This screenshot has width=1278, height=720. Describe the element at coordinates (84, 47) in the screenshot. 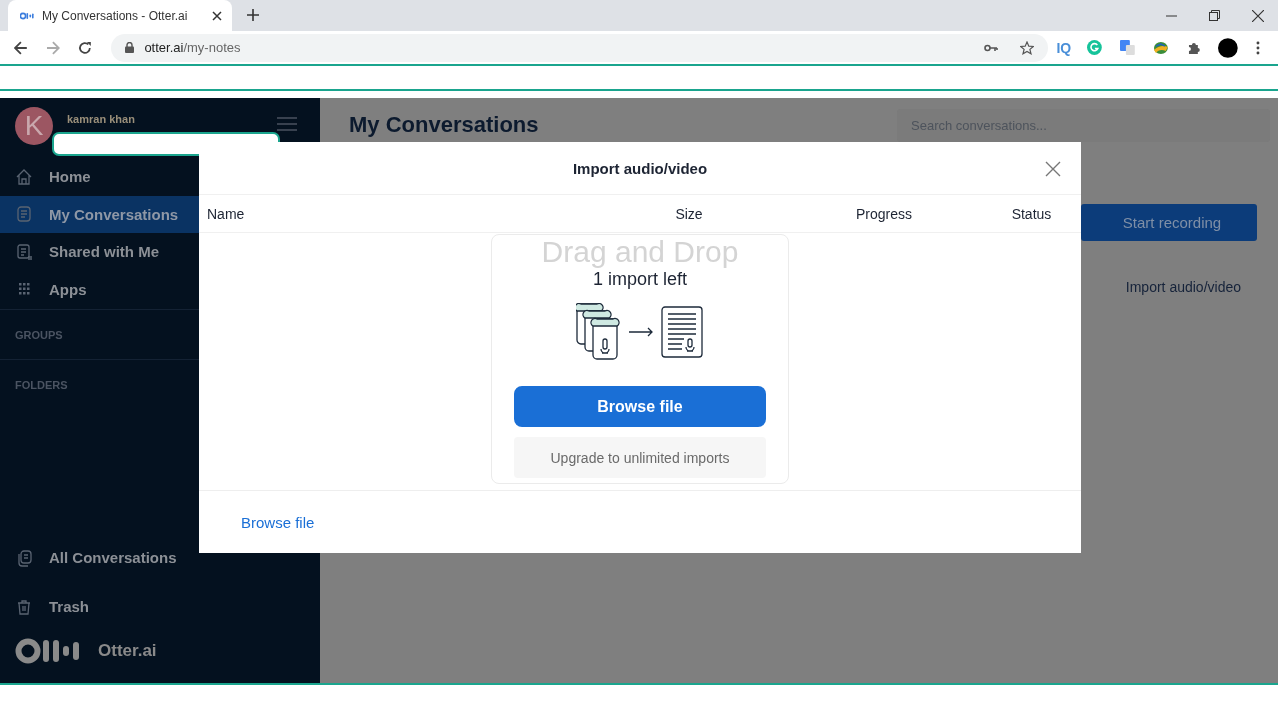

I see `reload-icon` at that location.